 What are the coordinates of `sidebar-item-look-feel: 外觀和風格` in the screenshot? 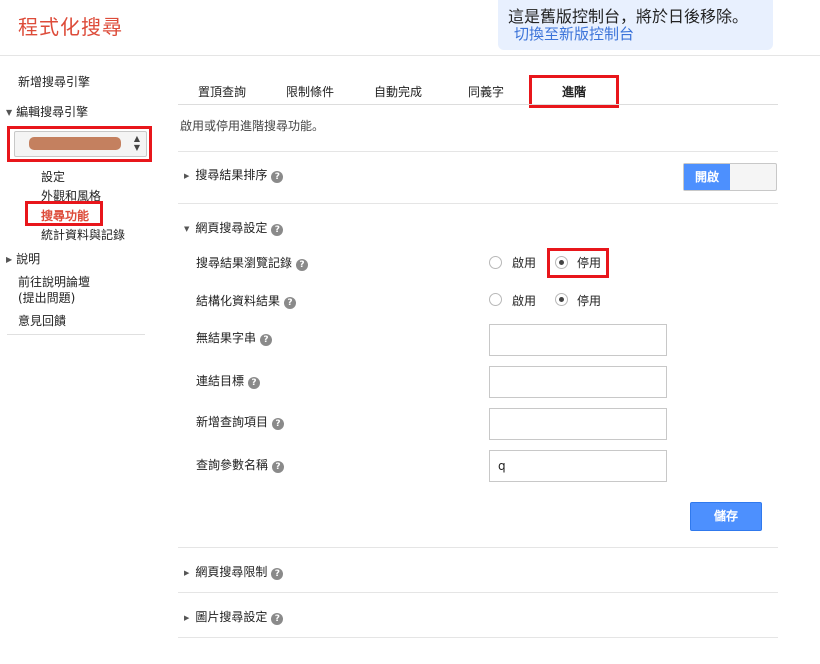 It's located at (71, 195).